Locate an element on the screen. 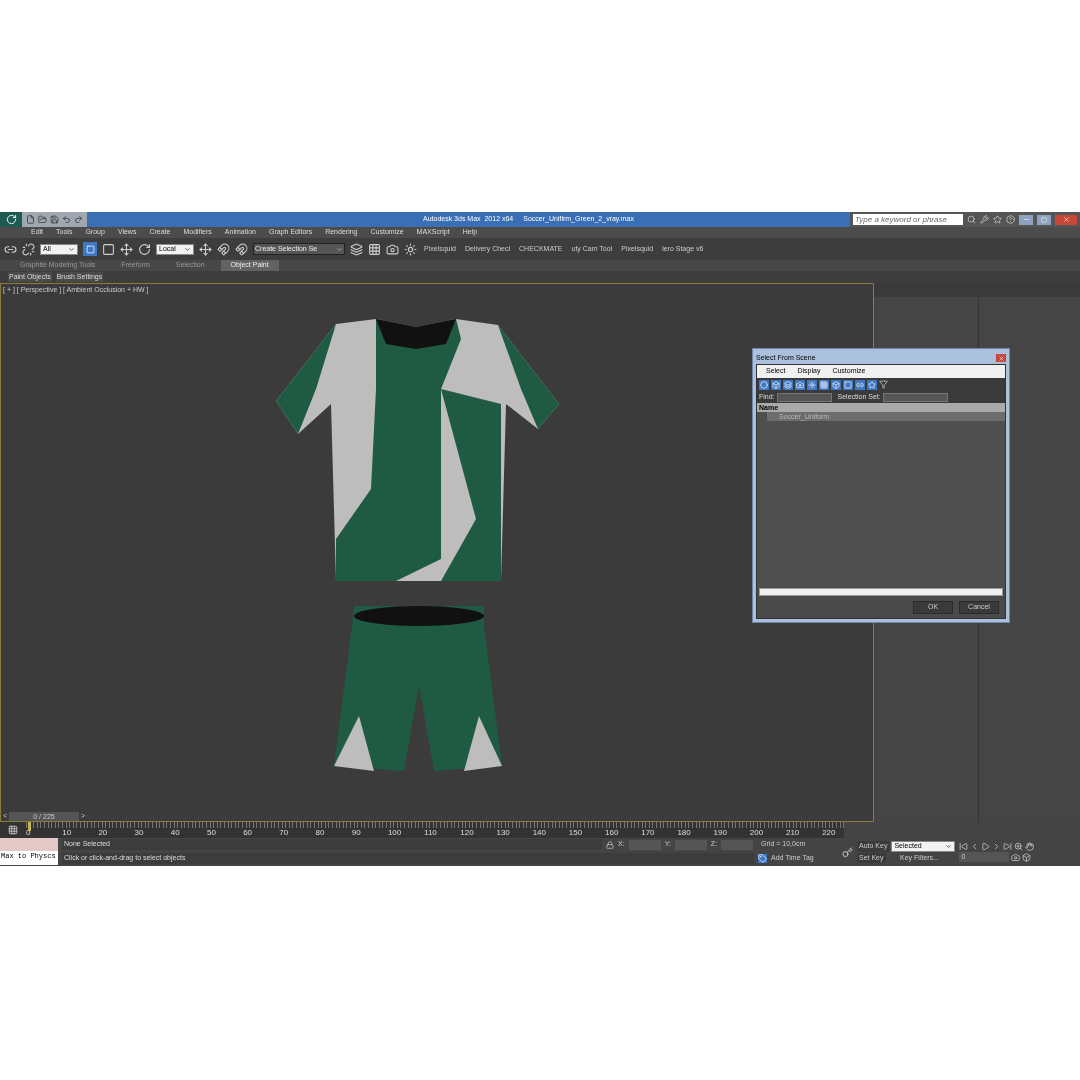  frame-tick-label: 150 is located at coordinates (576, 833).